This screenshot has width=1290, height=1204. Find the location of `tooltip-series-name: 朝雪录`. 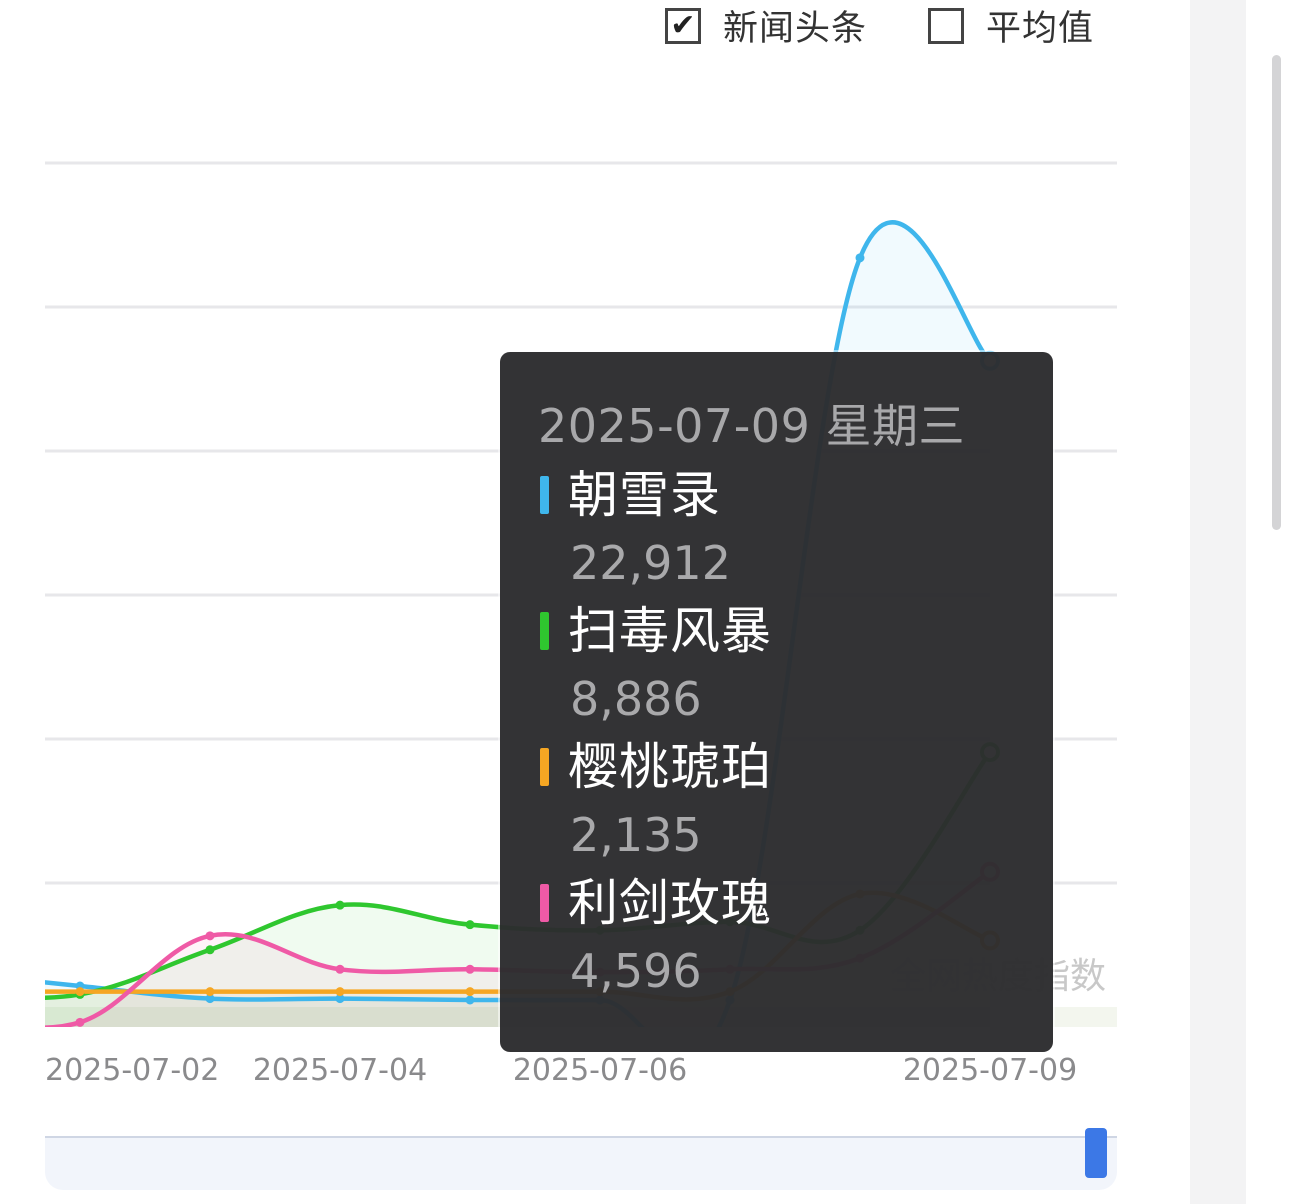

tooltip-series-name: 朝雪录 is located at coordinates (644, 495).